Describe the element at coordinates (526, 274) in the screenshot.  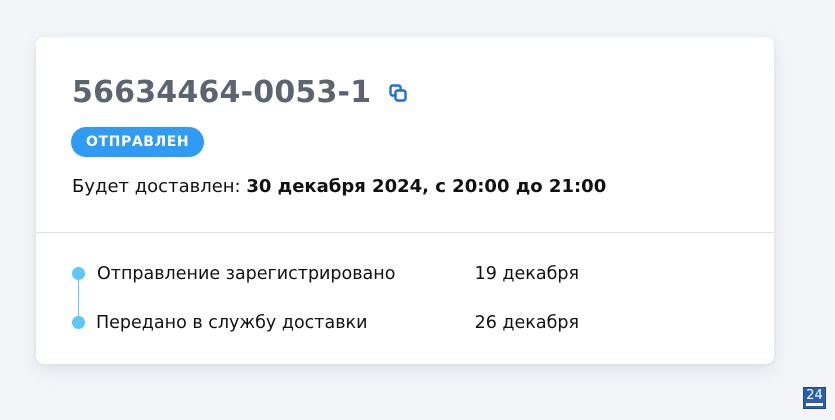
I see `timeline-item-date: 19 декабря` at that location.